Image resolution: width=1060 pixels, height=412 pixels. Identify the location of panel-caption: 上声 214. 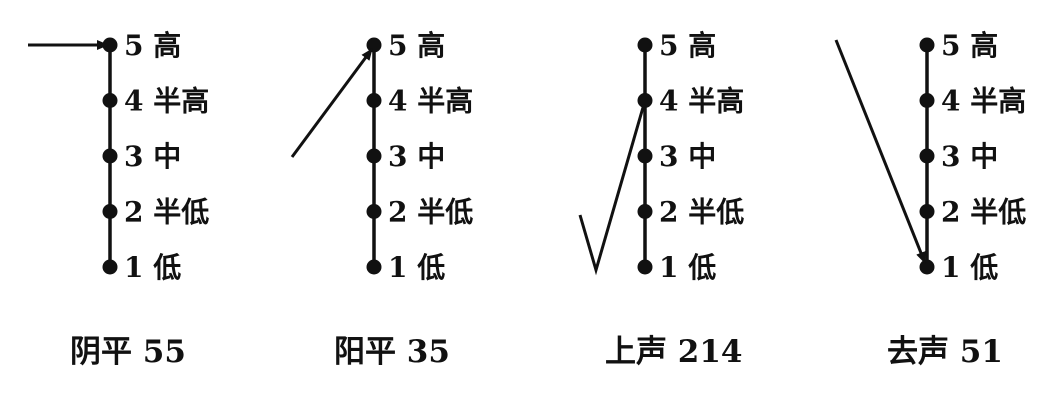
(674, 352).